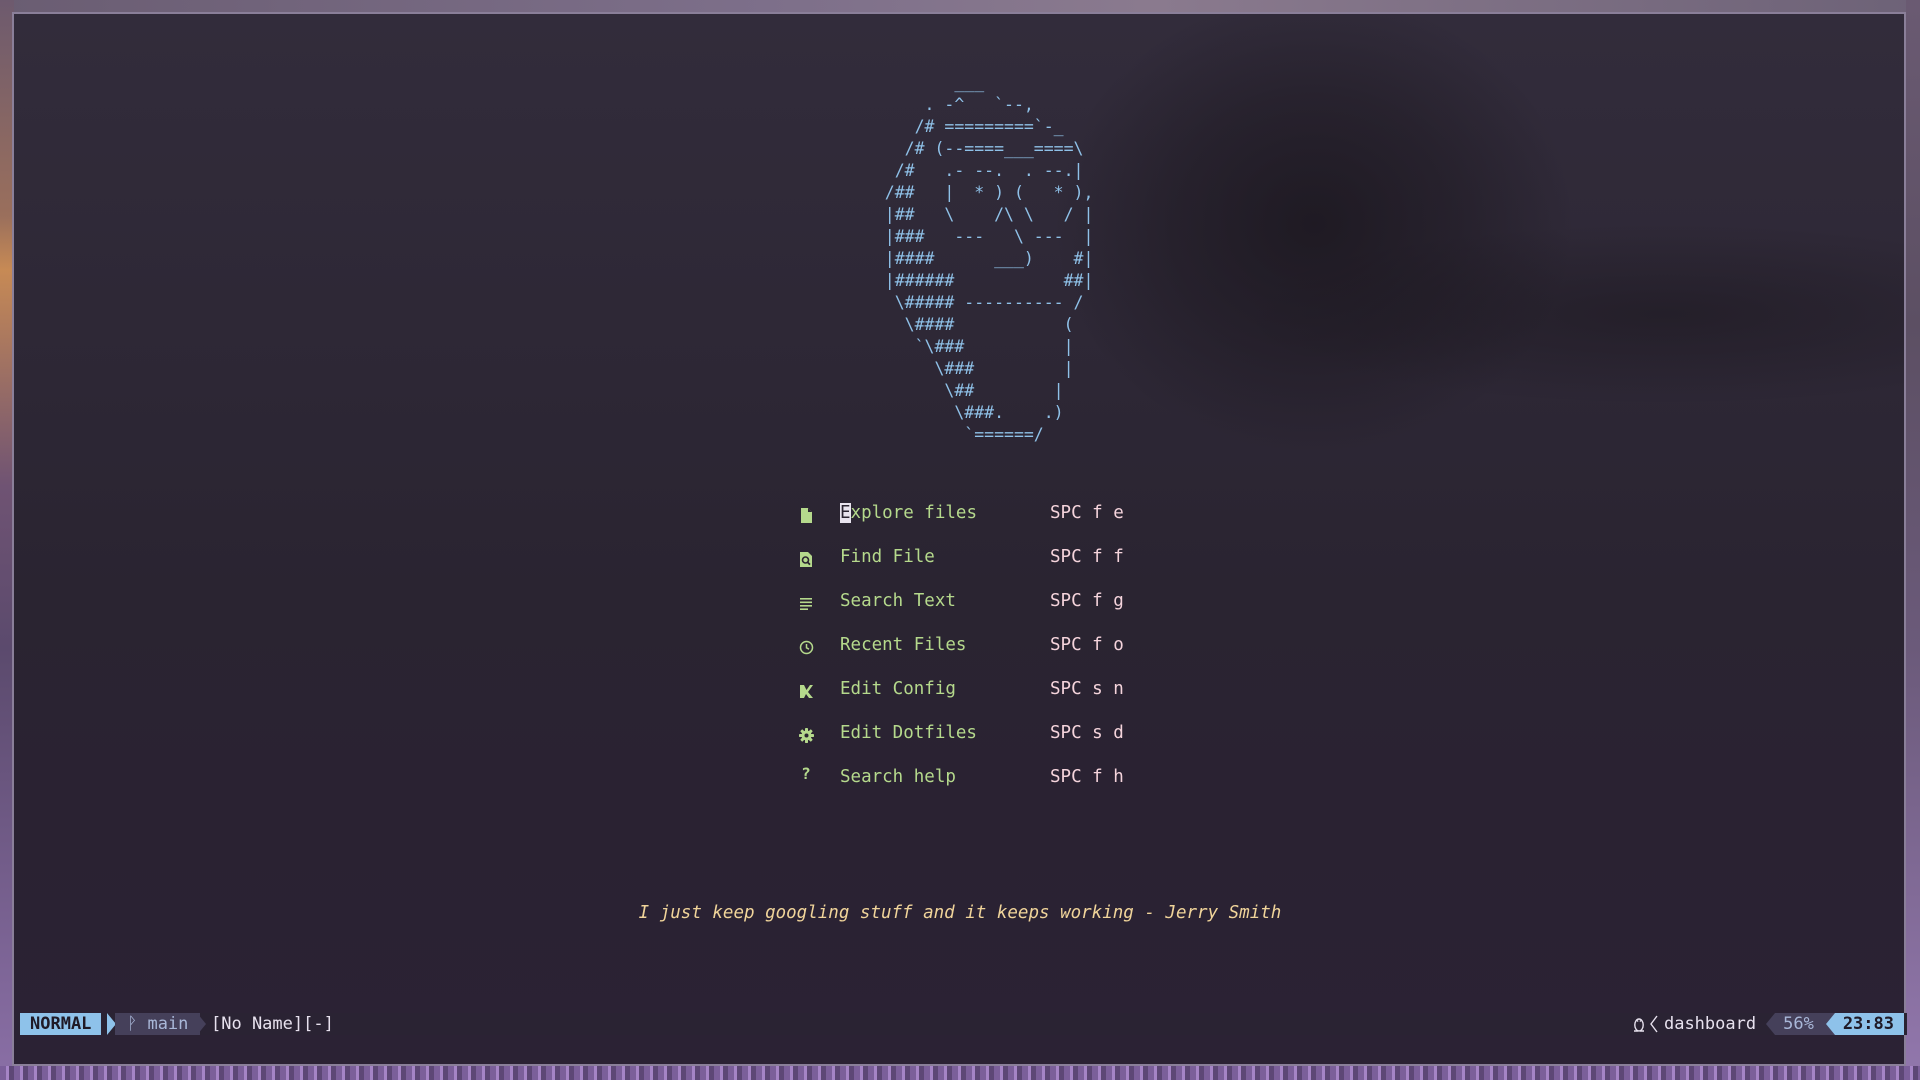 Image resolution: width=1920 pixels, height=1080 pixels. Describe the element at coordinates (1654, 1024) in the screenshot. I see `thin-separator-icon` at that location.